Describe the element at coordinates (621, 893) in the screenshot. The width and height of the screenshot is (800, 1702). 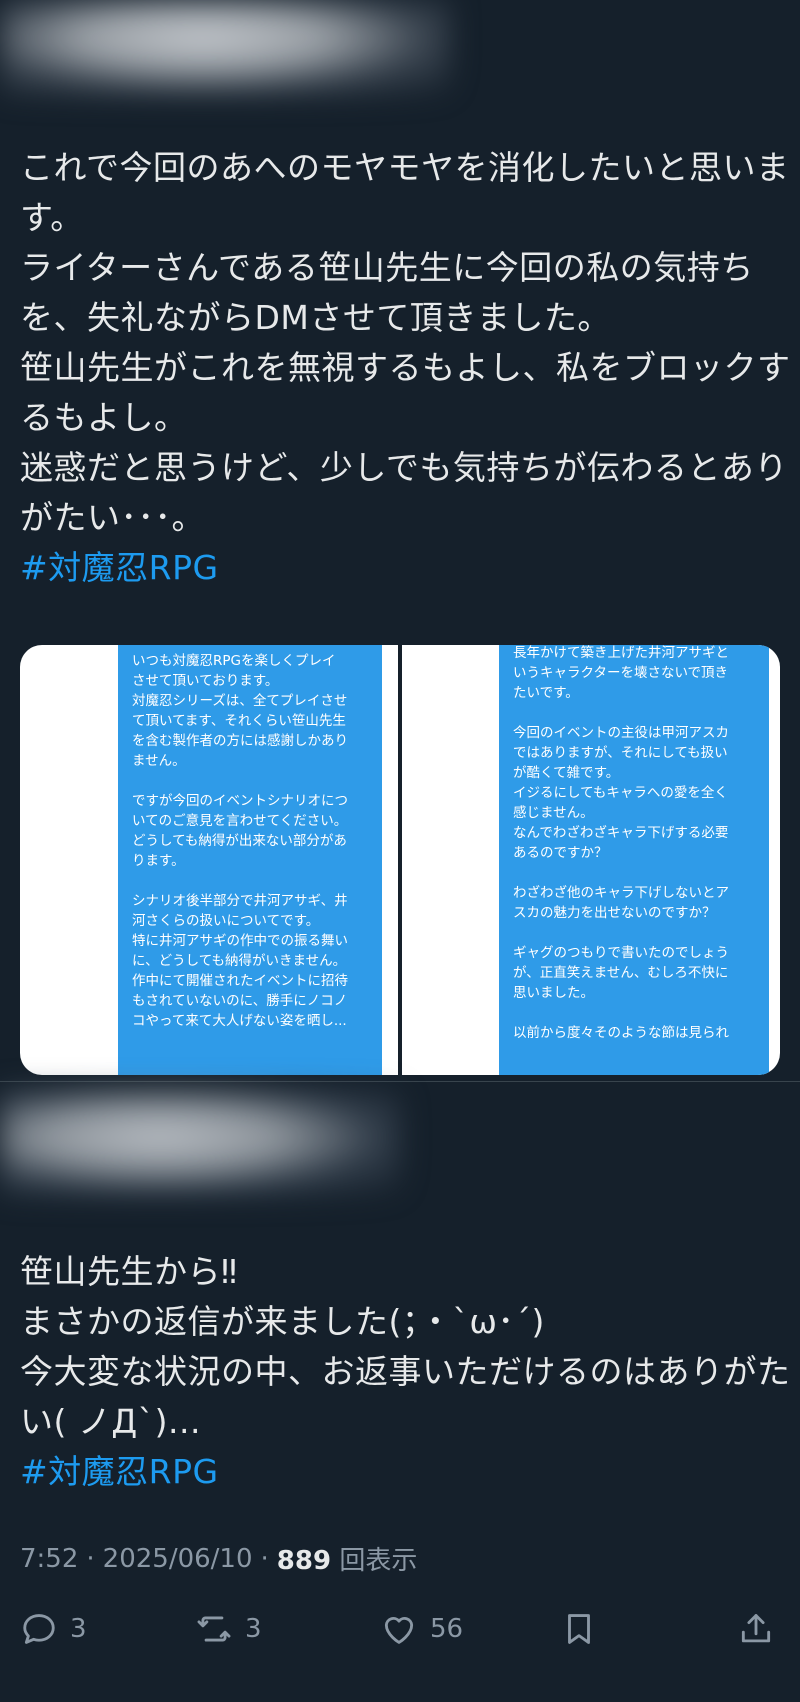
I see `dm-text-line: わざわざ他のキャラ下げしないとア` at that location.